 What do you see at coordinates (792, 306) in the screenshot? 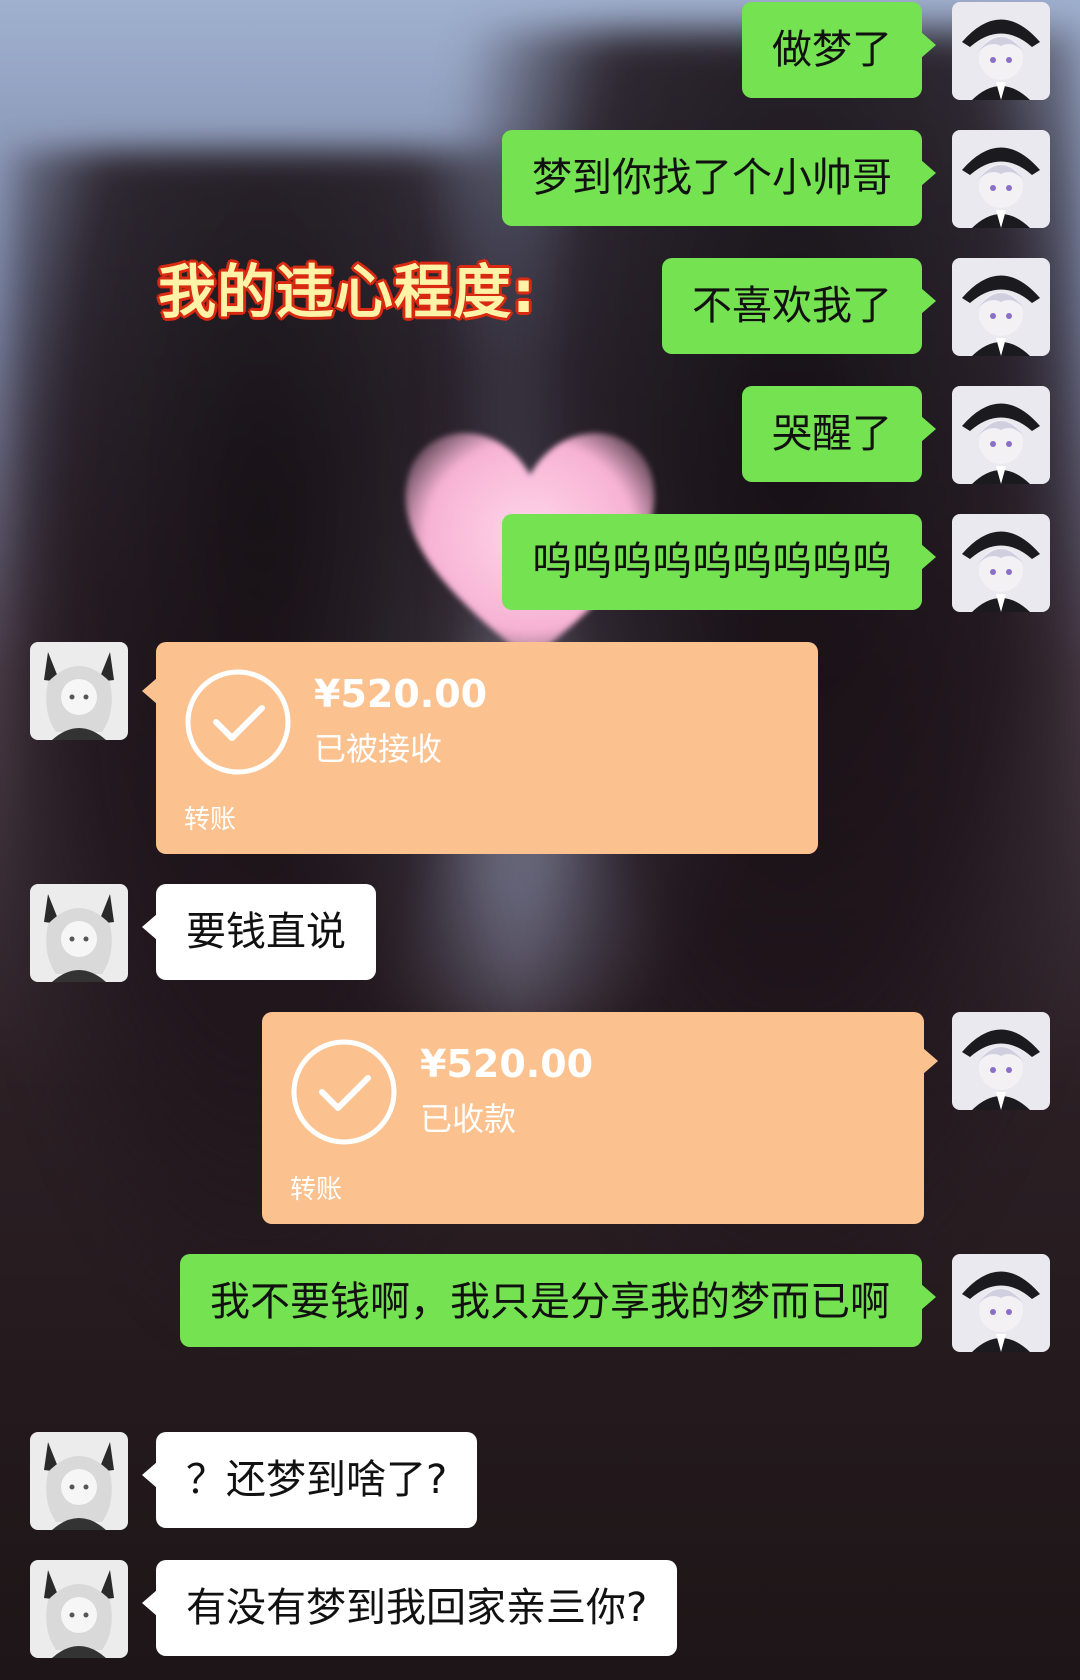
I see `message-text: 不喜欢我了` at bounding box center [792, 306].